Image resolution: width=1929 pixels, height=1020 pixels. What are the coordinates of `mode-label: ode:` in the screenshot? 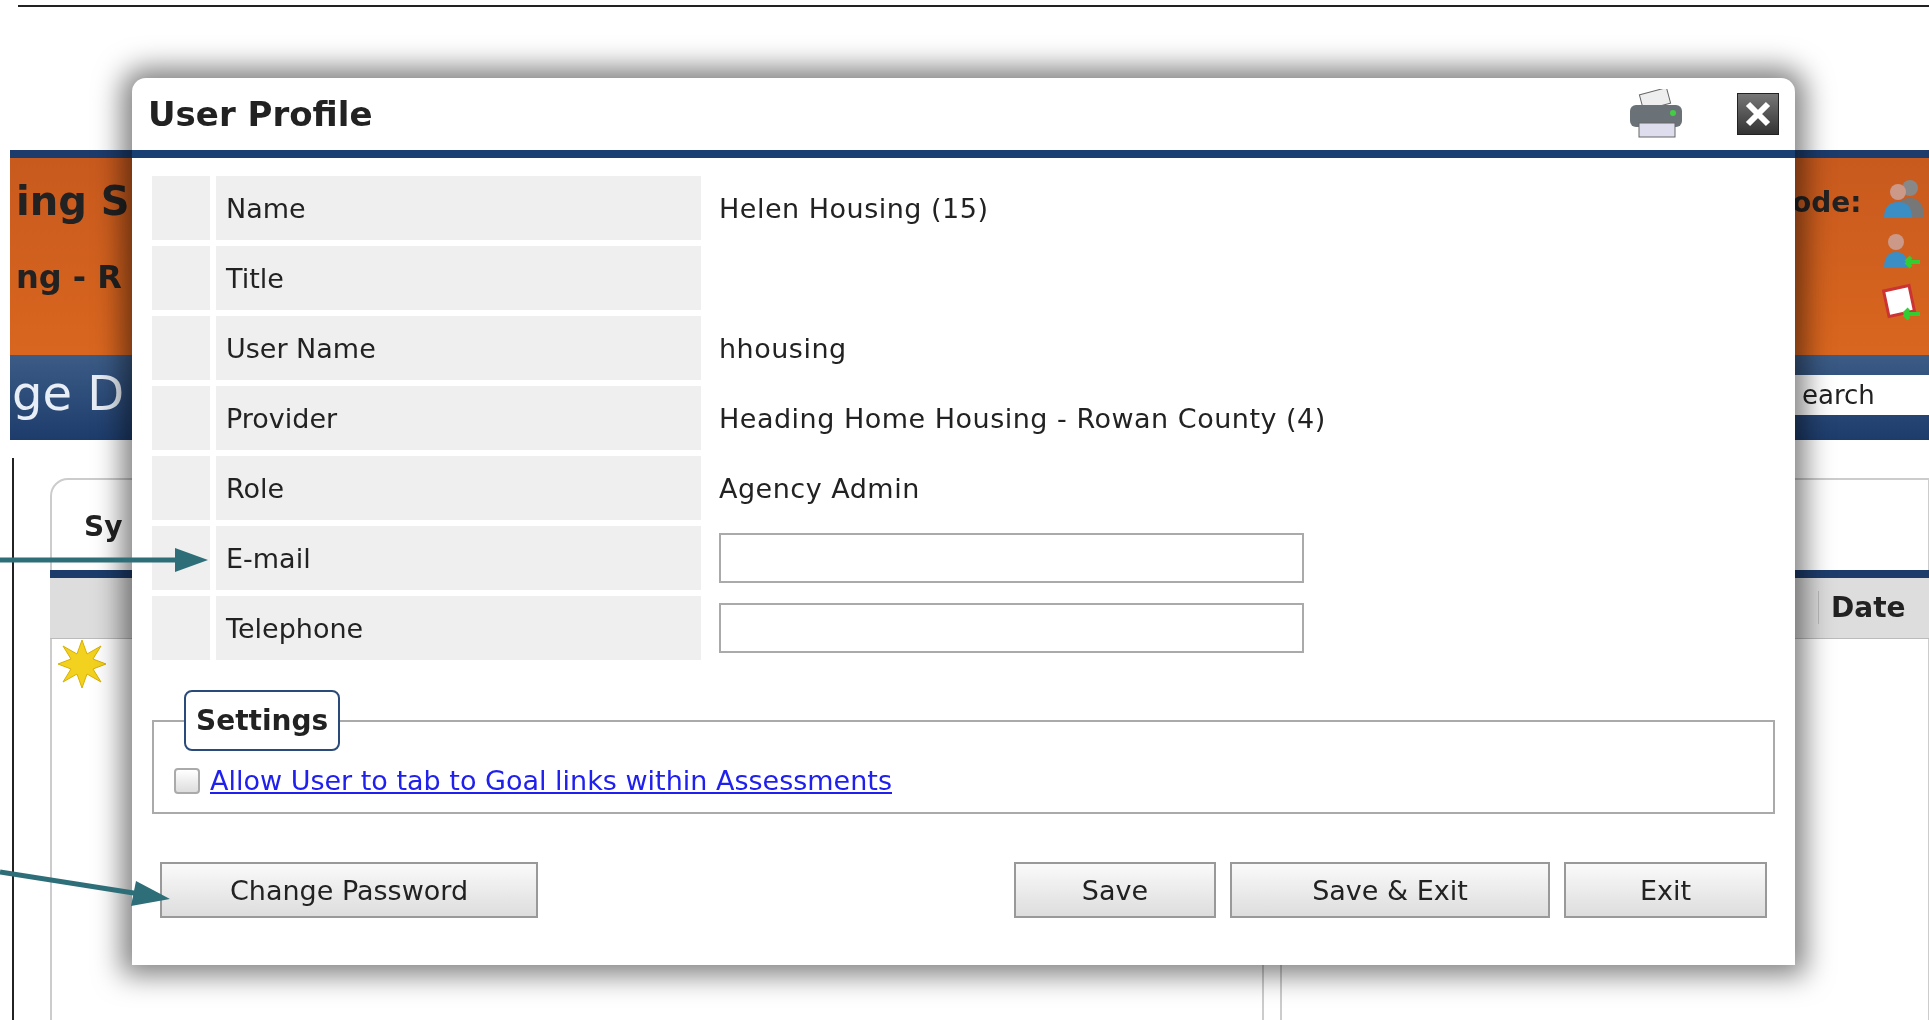 It's located at (1827, 202).